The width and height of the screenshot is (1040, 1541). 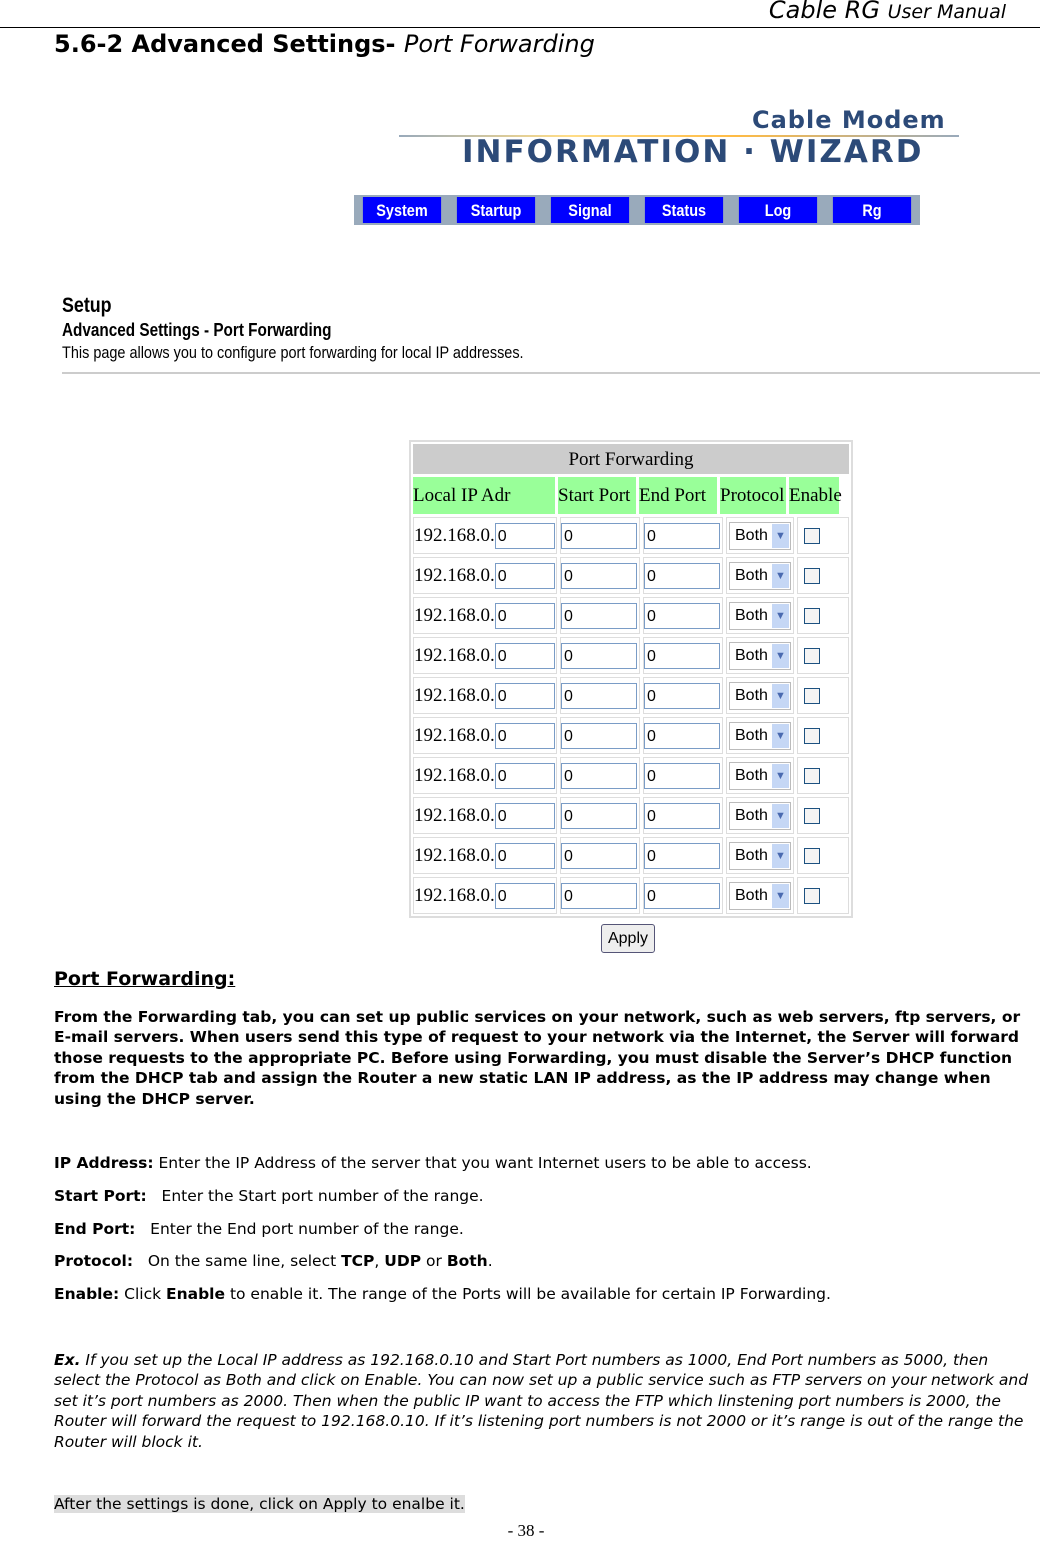 What do you see at coordinates (402, 210) in the screenshot?
I see `nav-system: System` at bounding box center [402, 210].